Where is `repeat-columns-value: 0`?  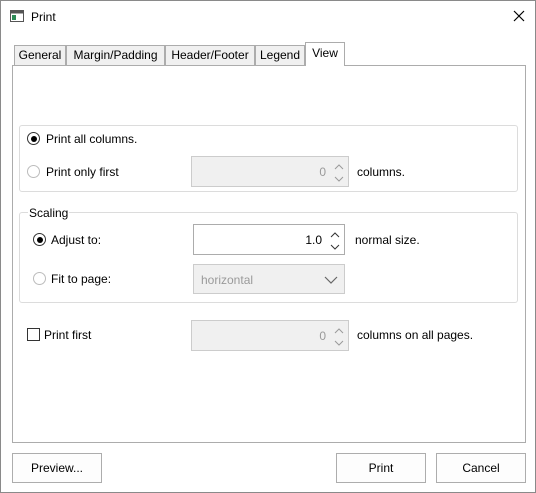
repeat-columns-value: 0 is located at coordinates (322, 336).